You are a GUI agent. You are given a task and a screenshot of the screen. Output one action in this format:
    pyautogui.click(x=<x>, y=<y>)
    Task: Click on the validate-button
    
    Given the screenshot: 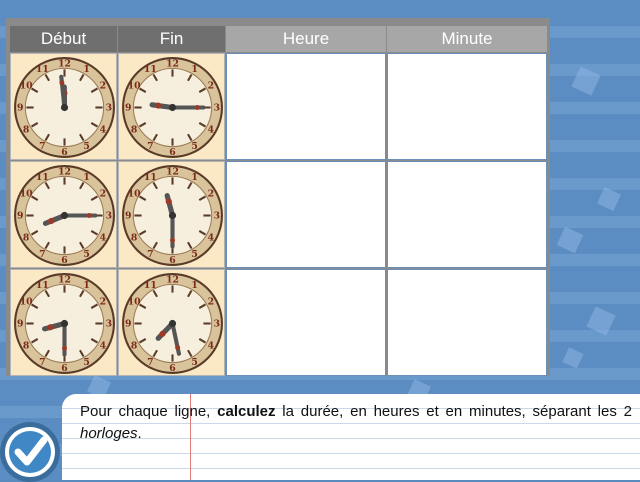 What is the action you would take?
    pyautogui.click(x=30, y=452)
    